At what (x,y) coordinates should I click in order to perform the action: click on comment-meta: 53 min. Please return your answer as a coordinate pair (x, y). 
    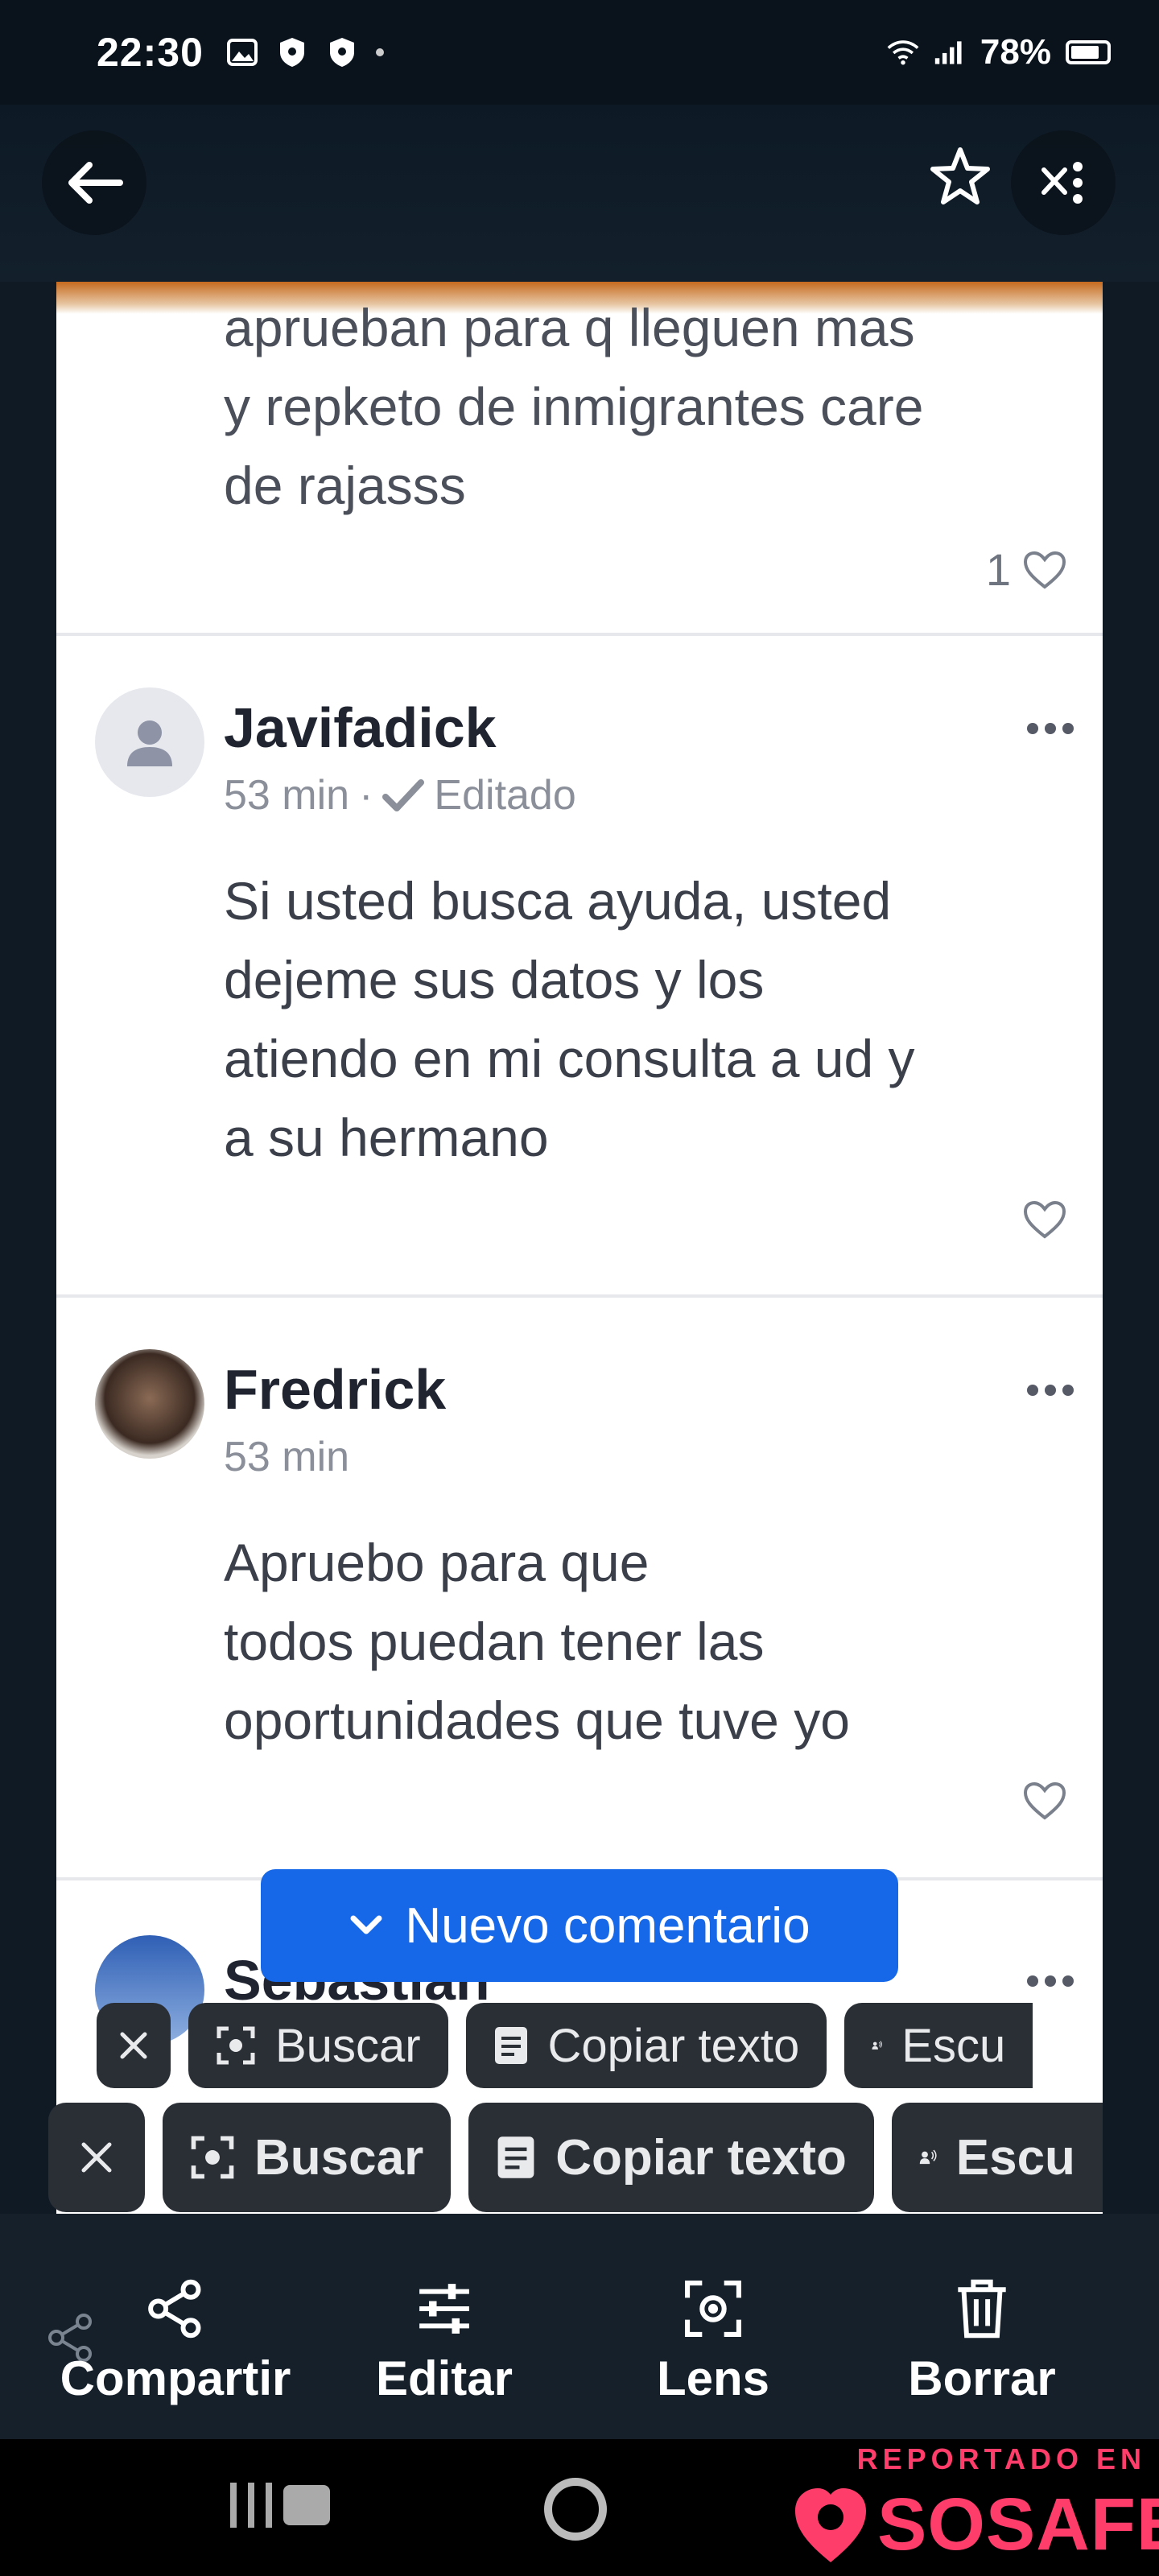
    Looking at the image, I should click on (286, 1457).